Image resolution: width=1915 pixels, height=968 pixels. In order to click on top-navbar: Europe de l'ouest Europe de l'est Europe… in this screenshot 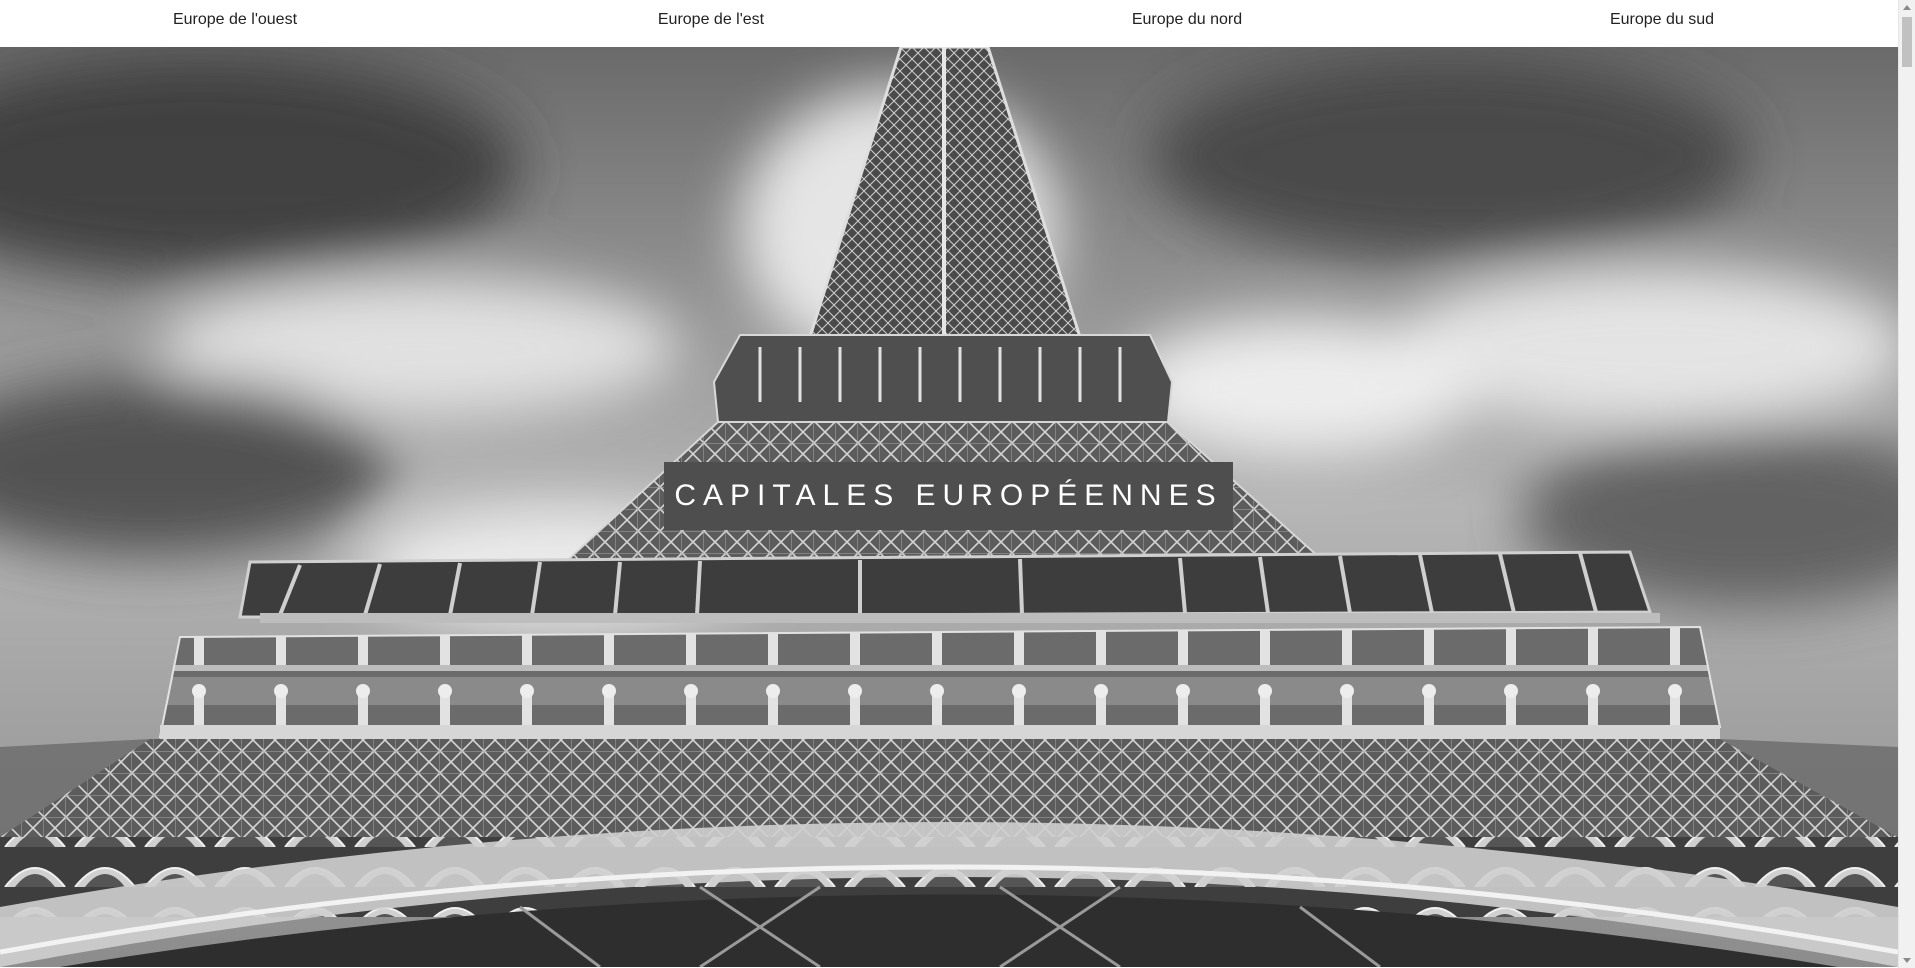, I will do `click(949, 23)`.